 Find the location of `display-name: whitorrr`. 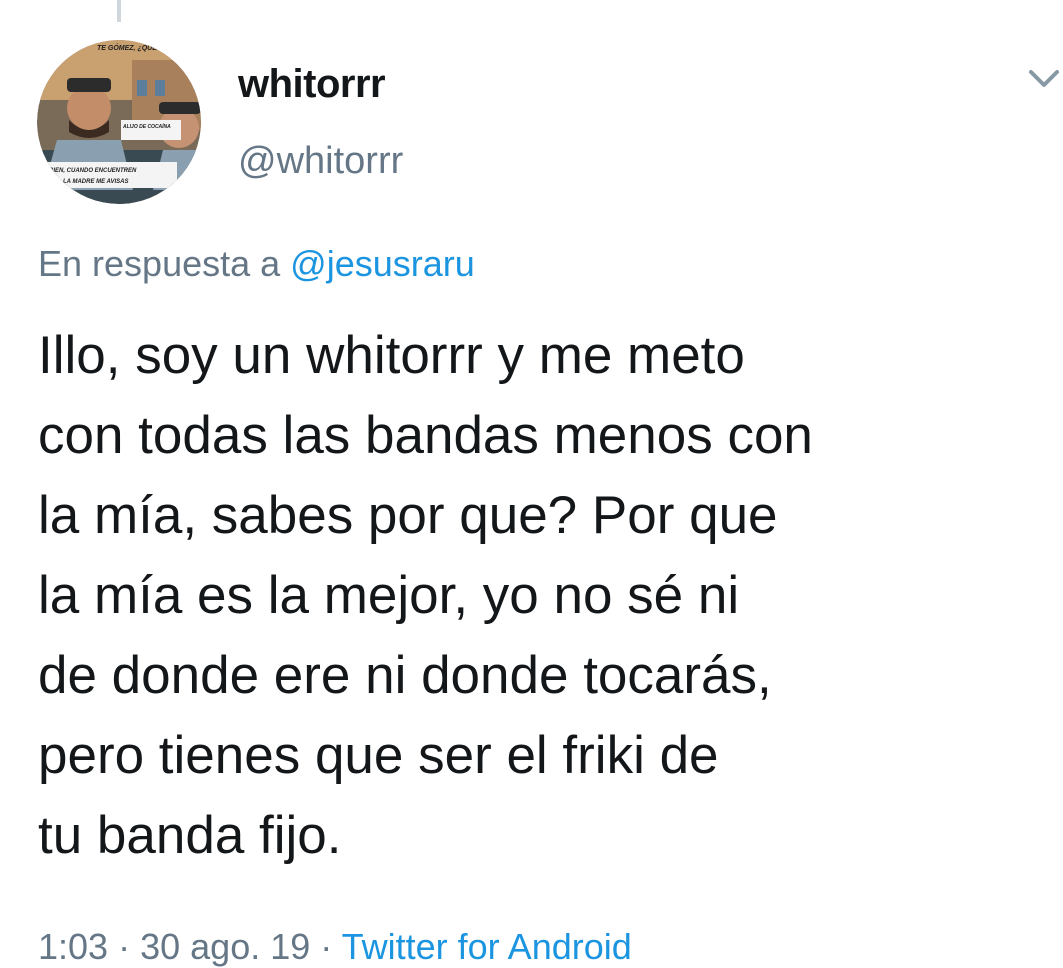

display-name: whitorrr is located at coordinates (312, 84).